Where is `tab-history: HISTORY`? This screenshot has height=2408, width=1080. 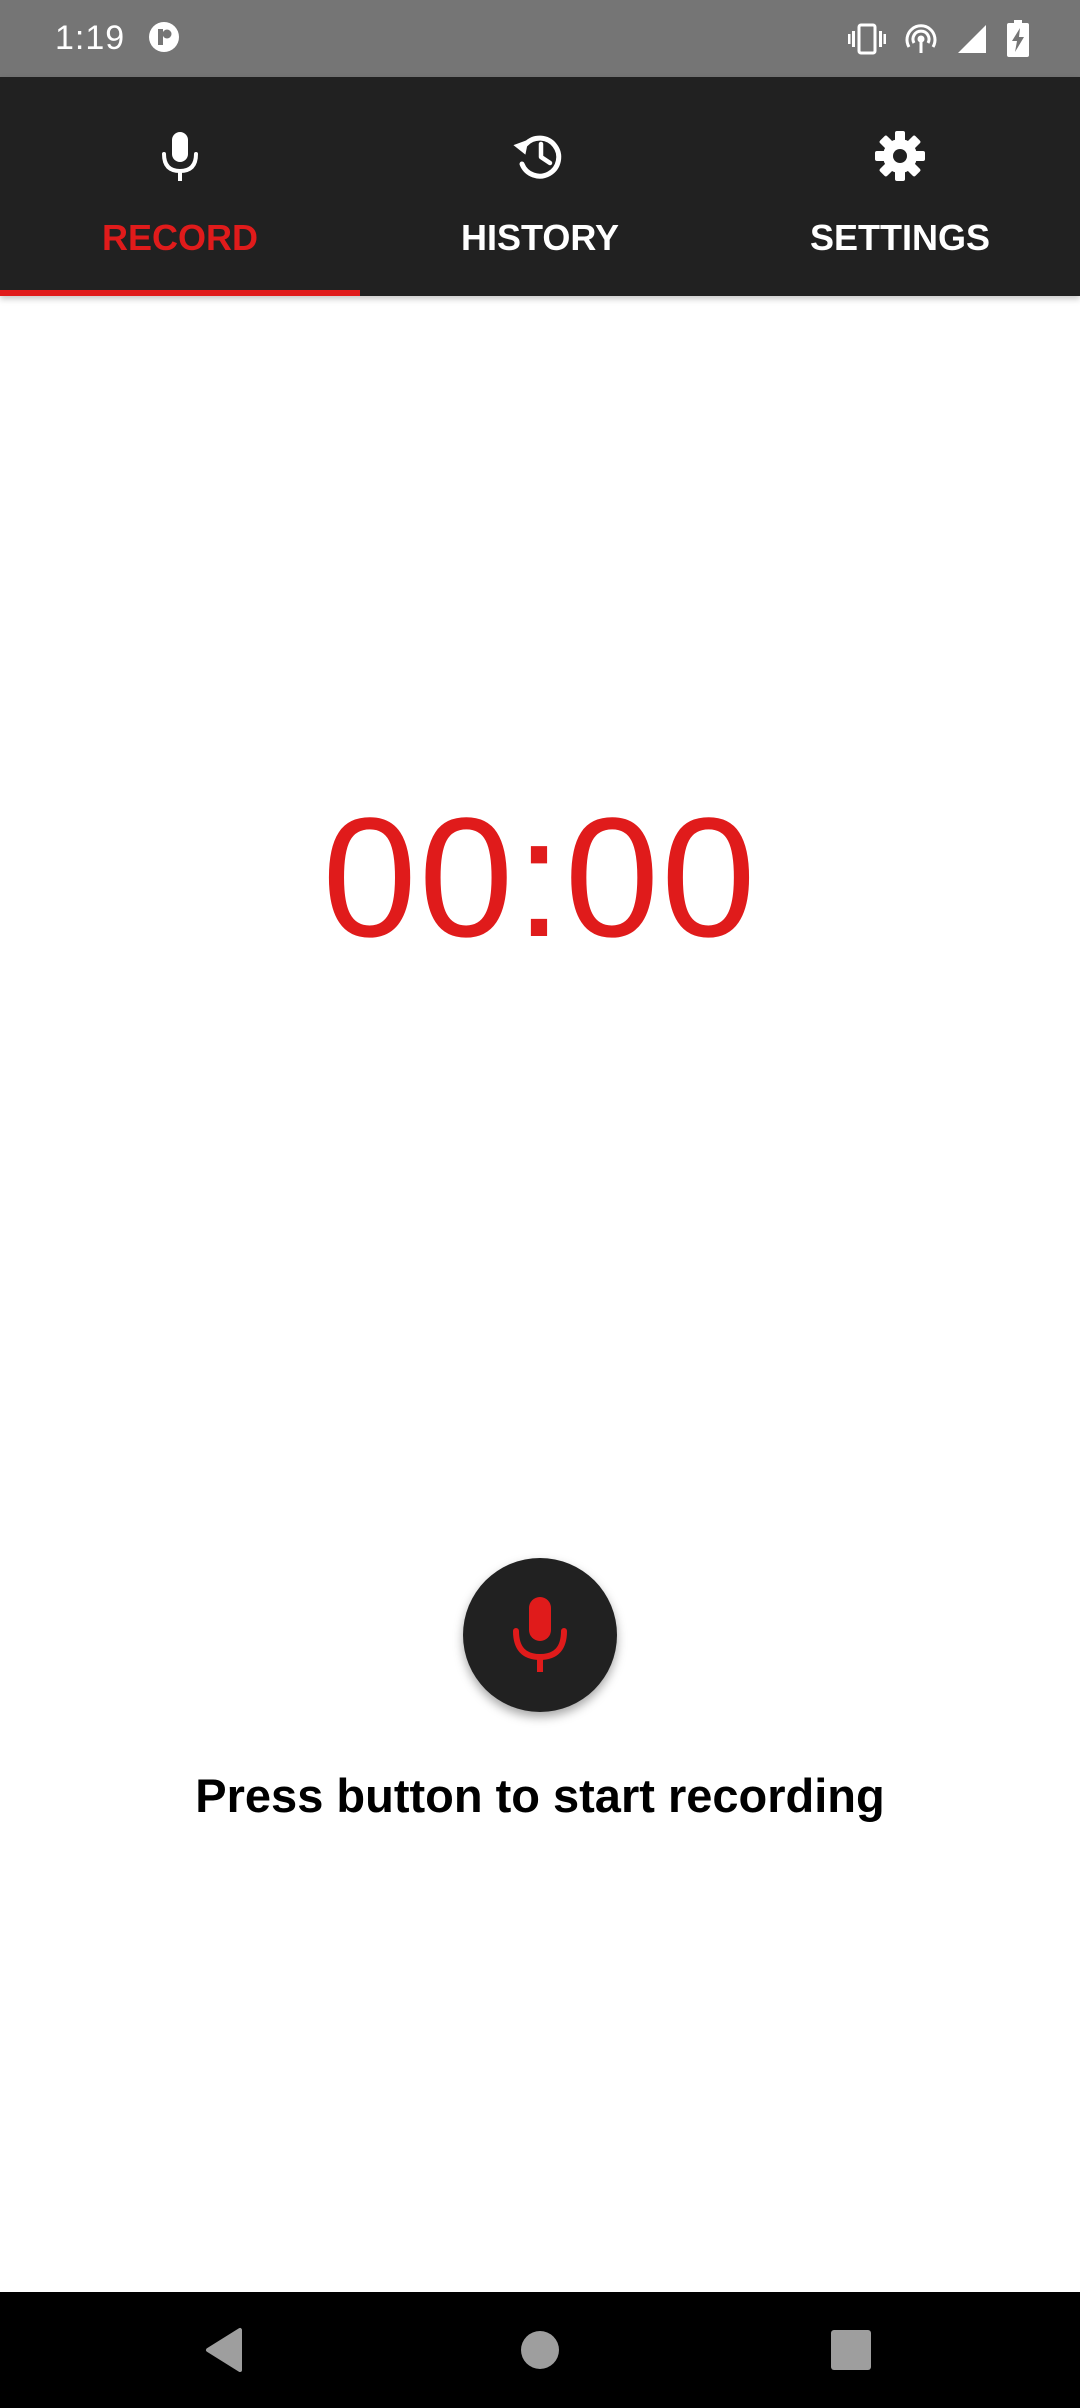
tab-history: HISTORY is located at coordinates (540, 186).